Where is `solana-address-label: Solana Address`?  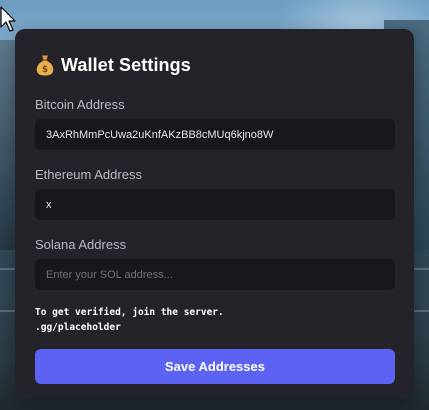 solana-address-label: Solana Address is located at coordinates (81, 244).